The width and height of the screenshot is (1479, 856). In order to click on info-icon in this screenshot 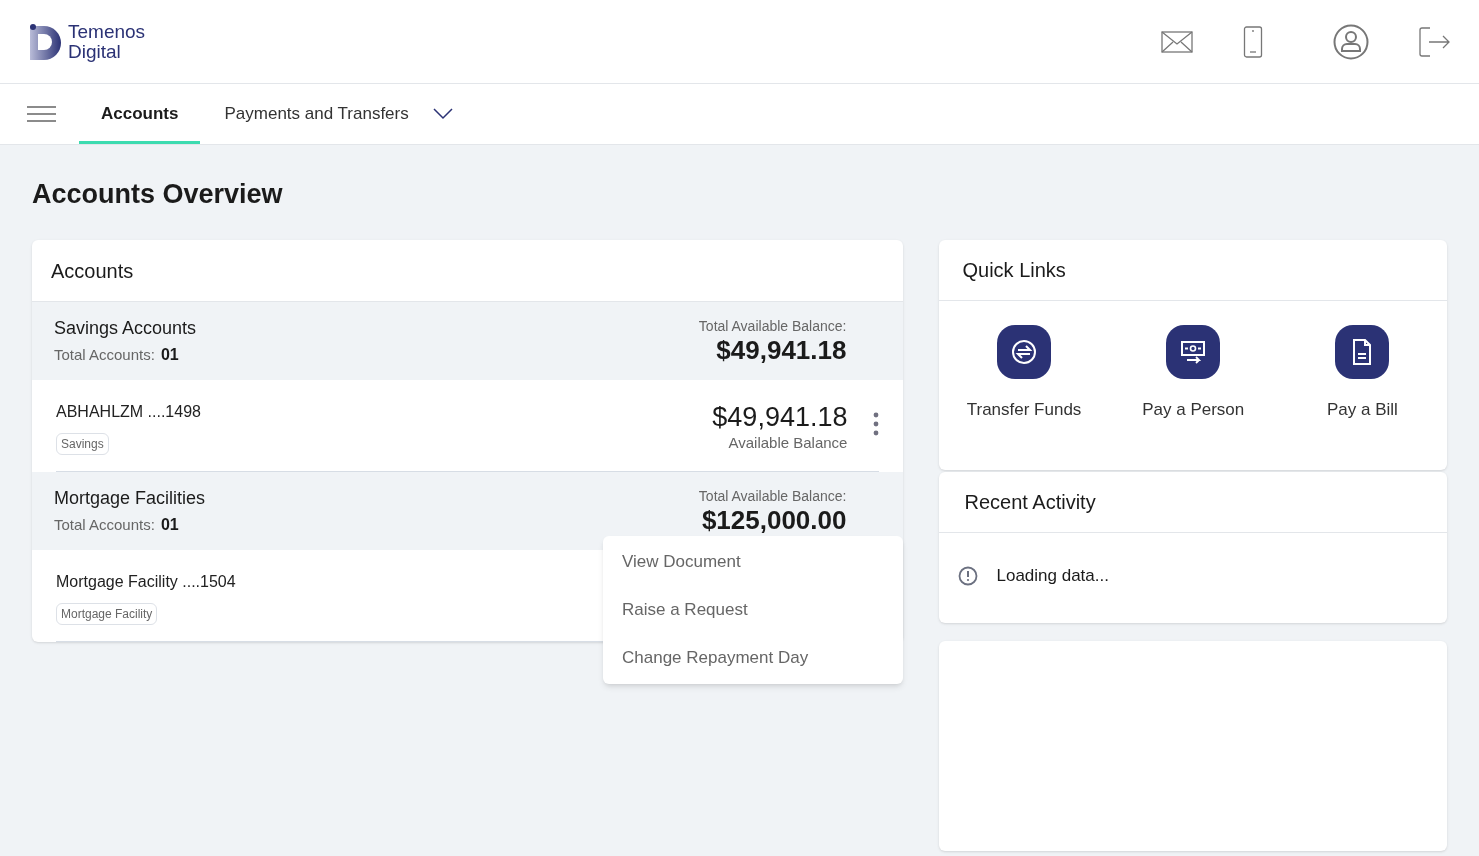, I will do `click(968, 575)`.